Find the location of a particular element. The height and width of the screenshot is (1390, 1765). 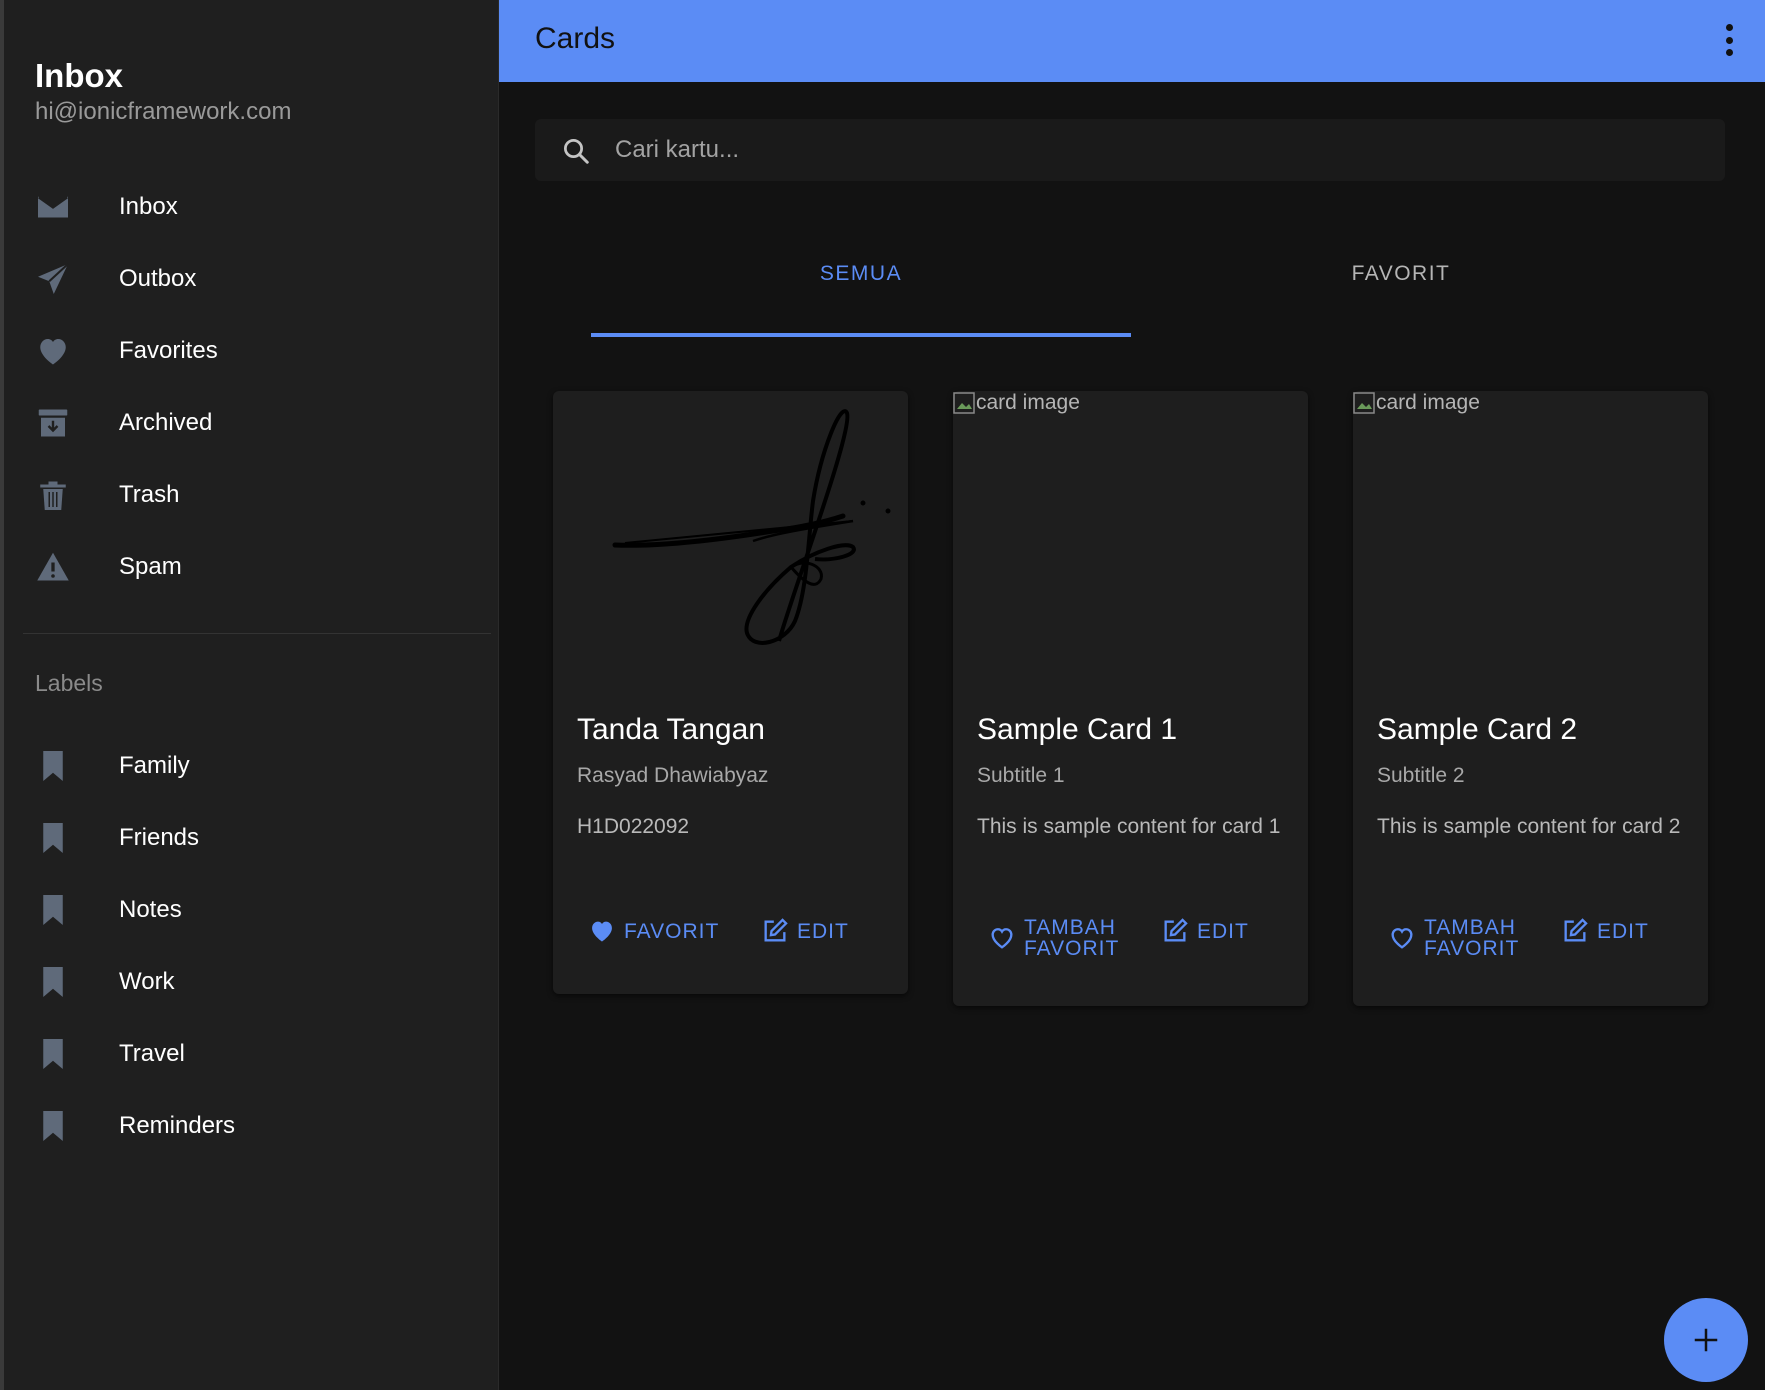

sidebar-item-spam: Spam is located at coordinates (251, 567).